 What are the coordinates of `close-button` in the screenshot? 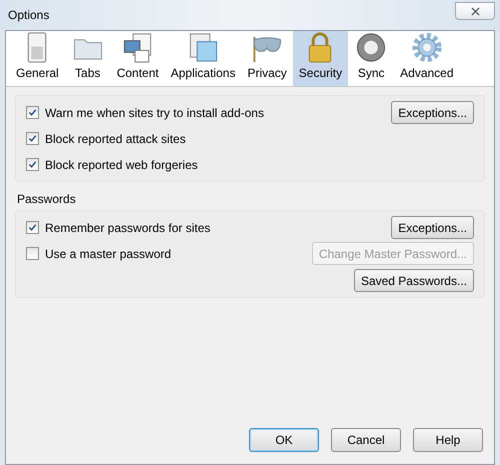 It's located at (475, 11).